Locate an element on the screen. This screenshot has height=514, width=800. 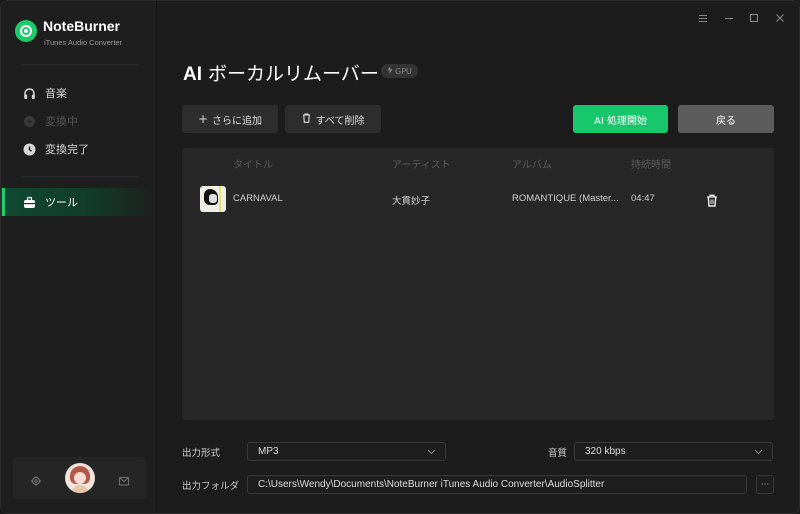
user-avatar is located at coordinates (80, 478).